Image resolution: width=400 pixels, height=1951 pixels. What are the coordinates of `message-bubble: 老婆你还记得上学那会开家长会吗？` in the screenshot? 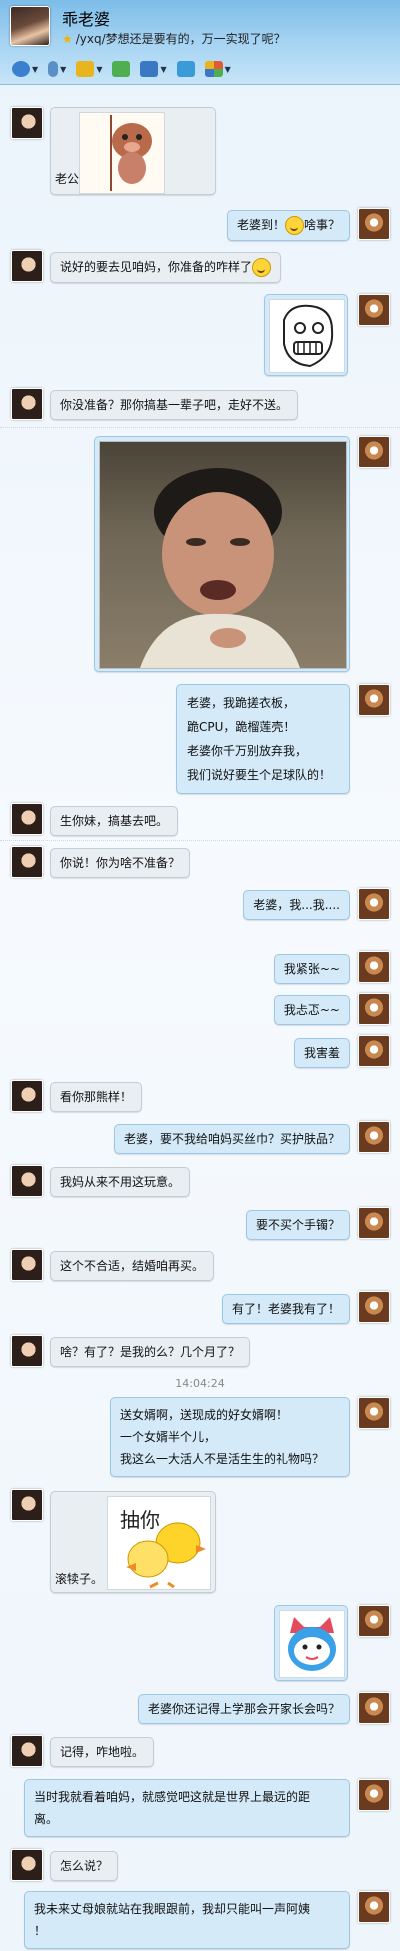 It's located at (243, 1709).